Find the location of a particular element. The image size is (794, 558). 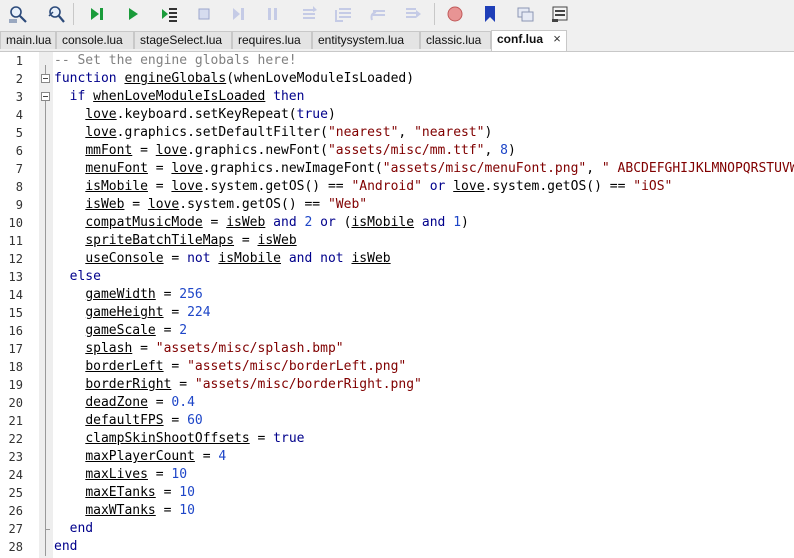

step-into-button is located at coordinates (309, 14).